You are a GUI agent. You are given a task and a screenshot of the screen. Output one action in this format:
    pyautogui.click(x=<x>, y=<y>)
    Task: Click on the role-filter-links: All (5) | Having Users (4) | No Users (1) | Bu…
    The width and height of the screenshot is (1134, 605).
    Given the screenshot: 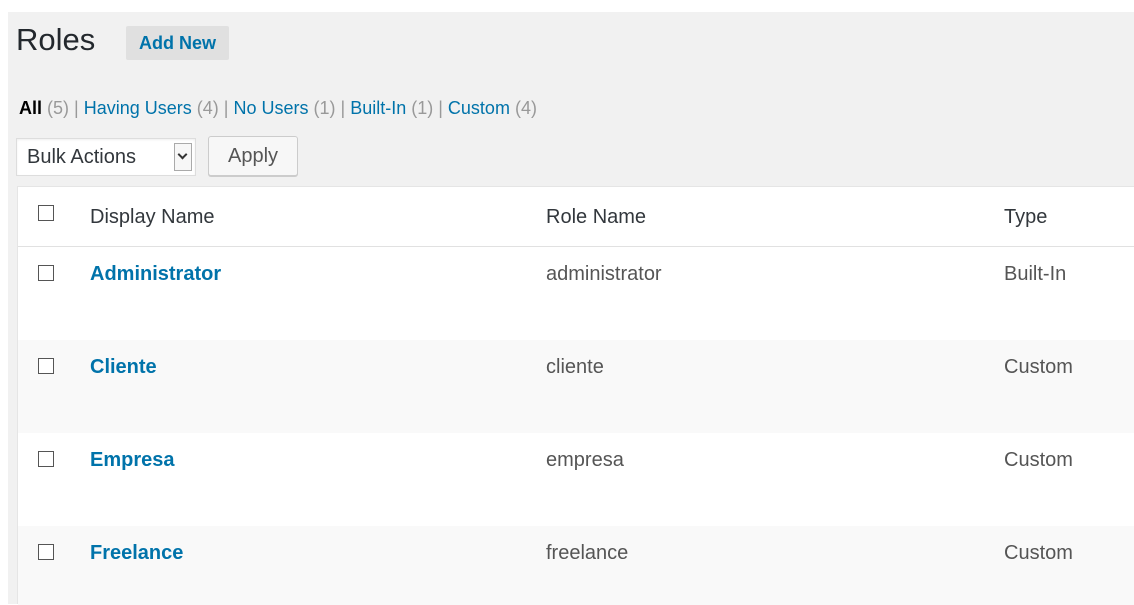 What is the action you would take?
    pyautogui.click(x=278, y=108)
    